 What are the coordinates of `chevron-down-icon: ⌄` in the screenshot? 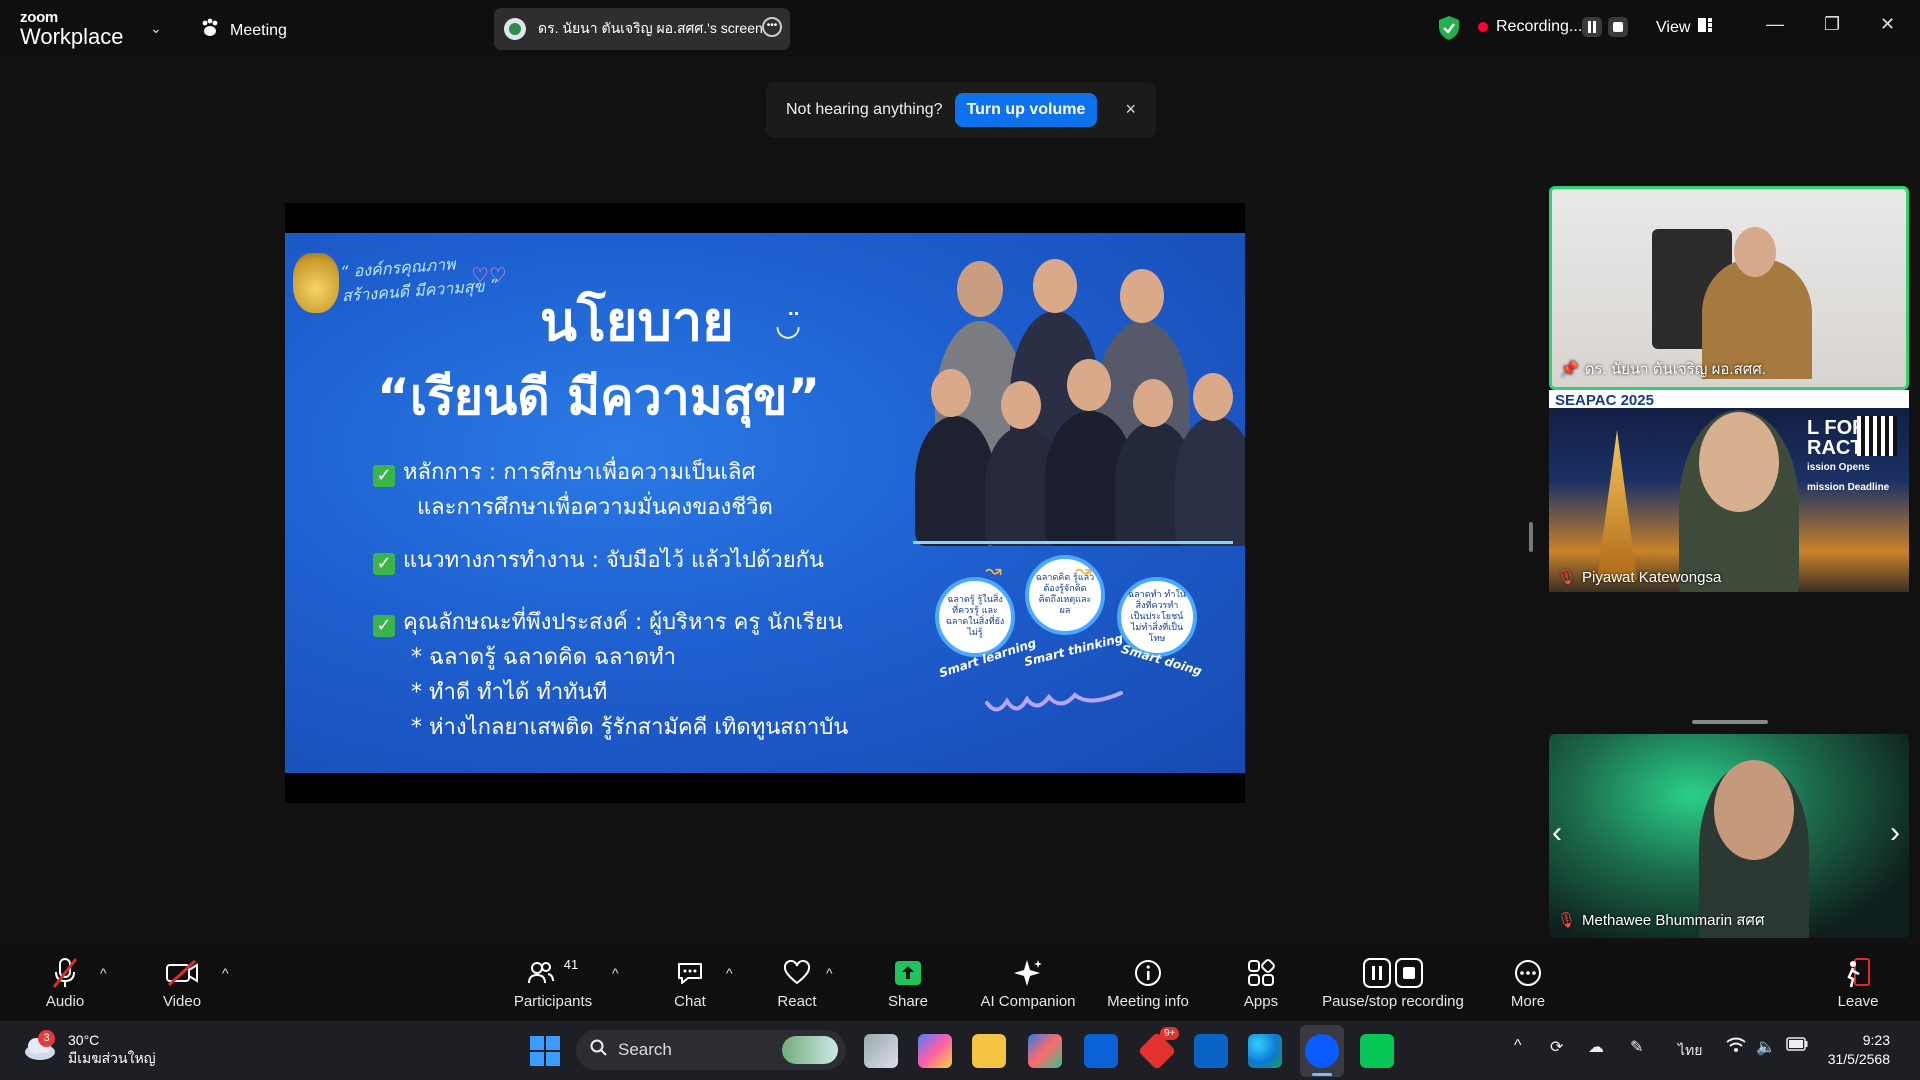 It's located at (156, 28).